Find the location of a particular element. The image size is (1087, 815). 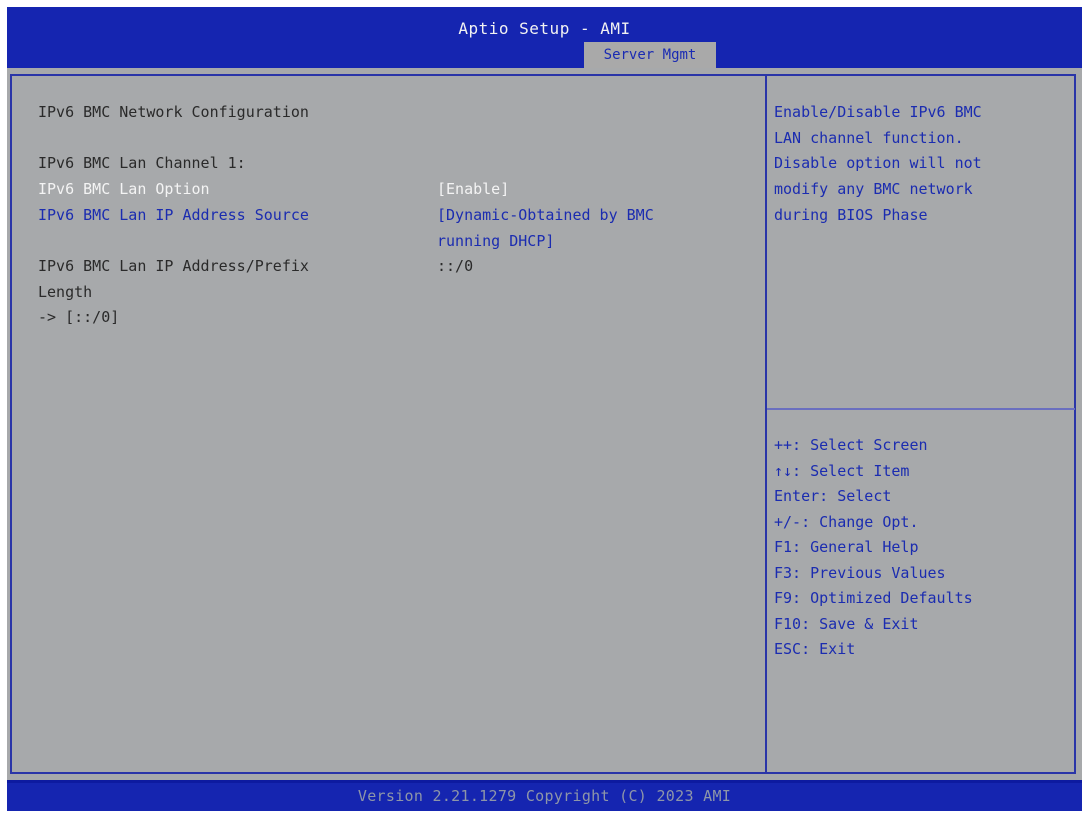

version-text: Version 2.21.1279 Copyright (C) 2023 AMI is located at coordinates (544, 796).